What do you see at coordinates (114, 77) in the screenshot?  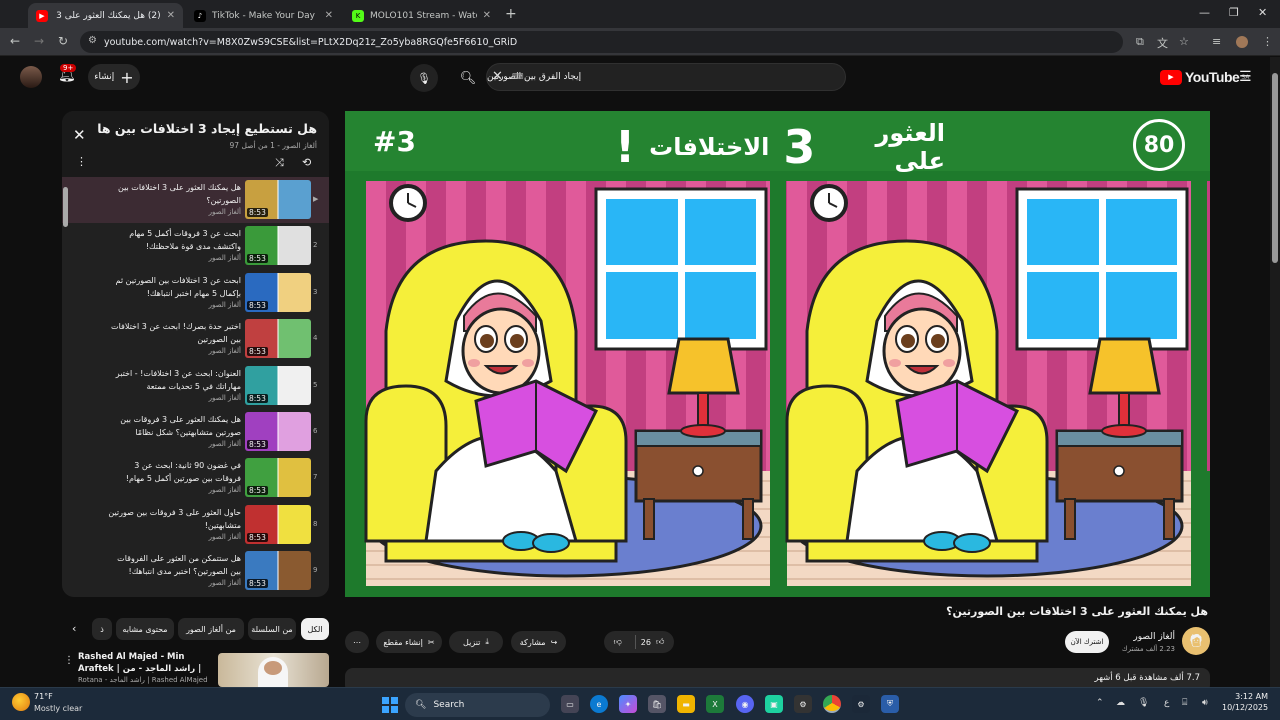 I see `create-button: إنشاء +` at bounding box center [114, 77].